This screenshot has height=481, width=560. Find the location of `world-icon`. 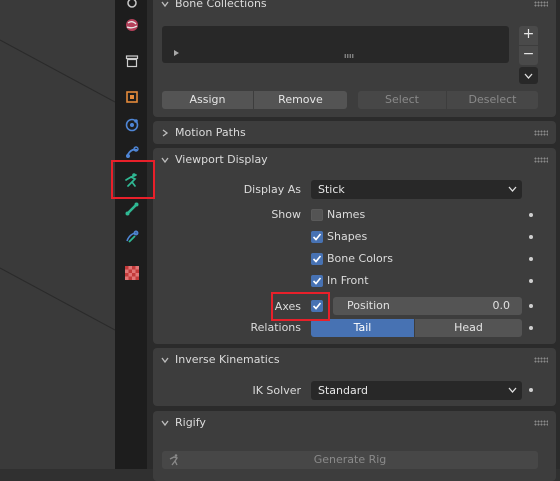

world-icon is located at coordinates (132, 25).